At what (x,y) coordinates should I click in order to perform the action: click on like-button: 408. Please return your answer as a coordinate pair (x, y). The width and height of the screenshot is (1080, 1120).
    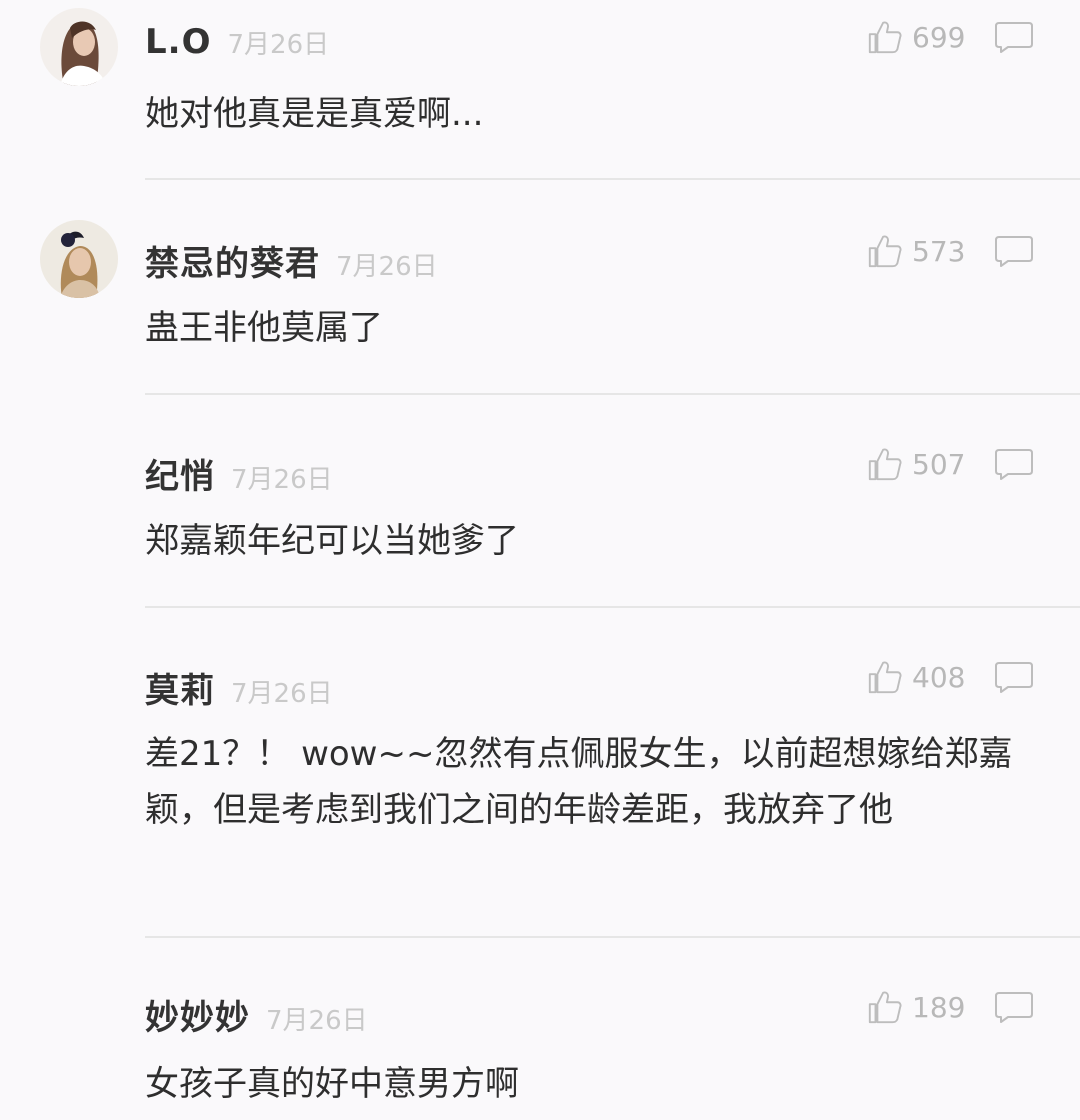
    Looking at the image, I should click on (916, 677).